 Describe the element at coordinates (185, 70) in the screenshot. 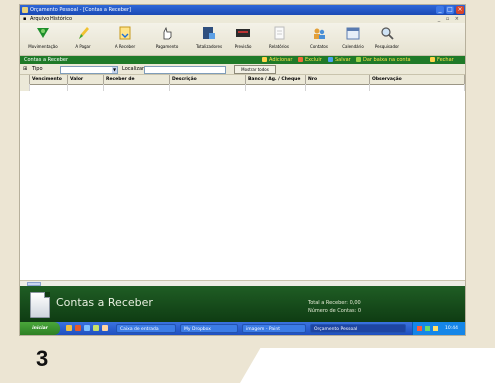

I see `localizar-input` at that location.